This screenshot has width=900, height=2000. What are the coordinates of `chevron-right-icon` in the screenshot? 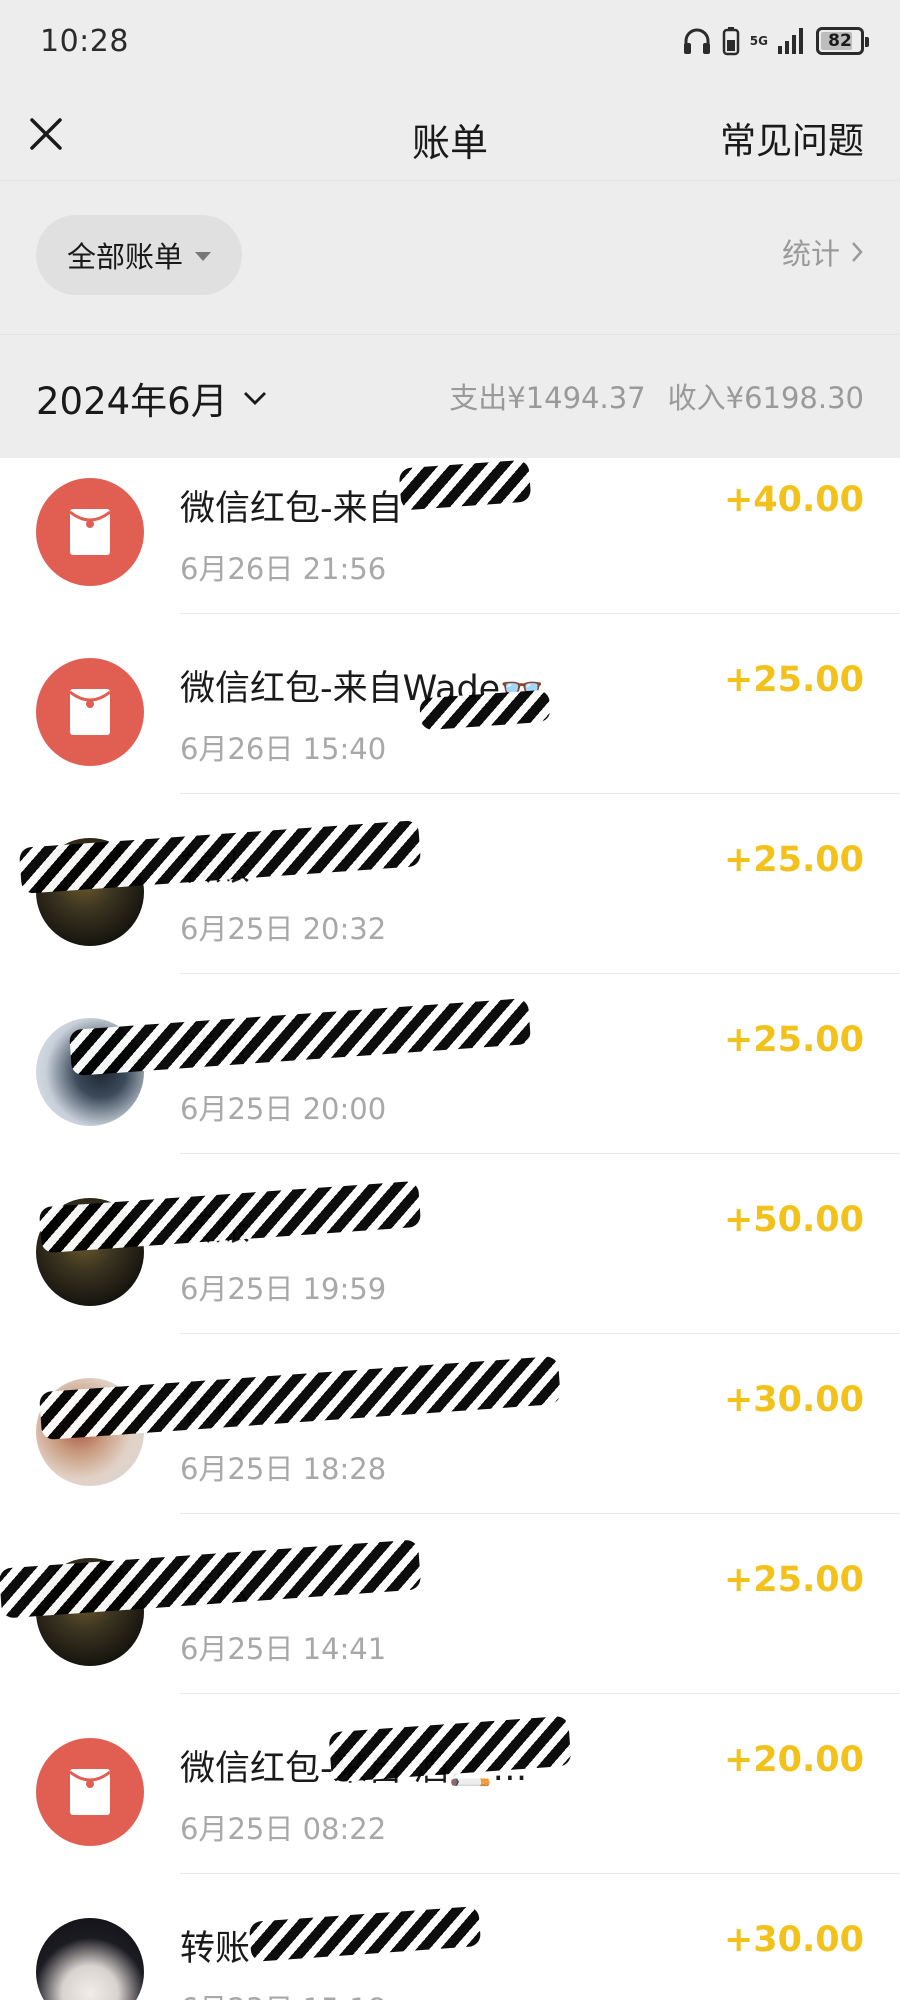 It's located at (857, 252).